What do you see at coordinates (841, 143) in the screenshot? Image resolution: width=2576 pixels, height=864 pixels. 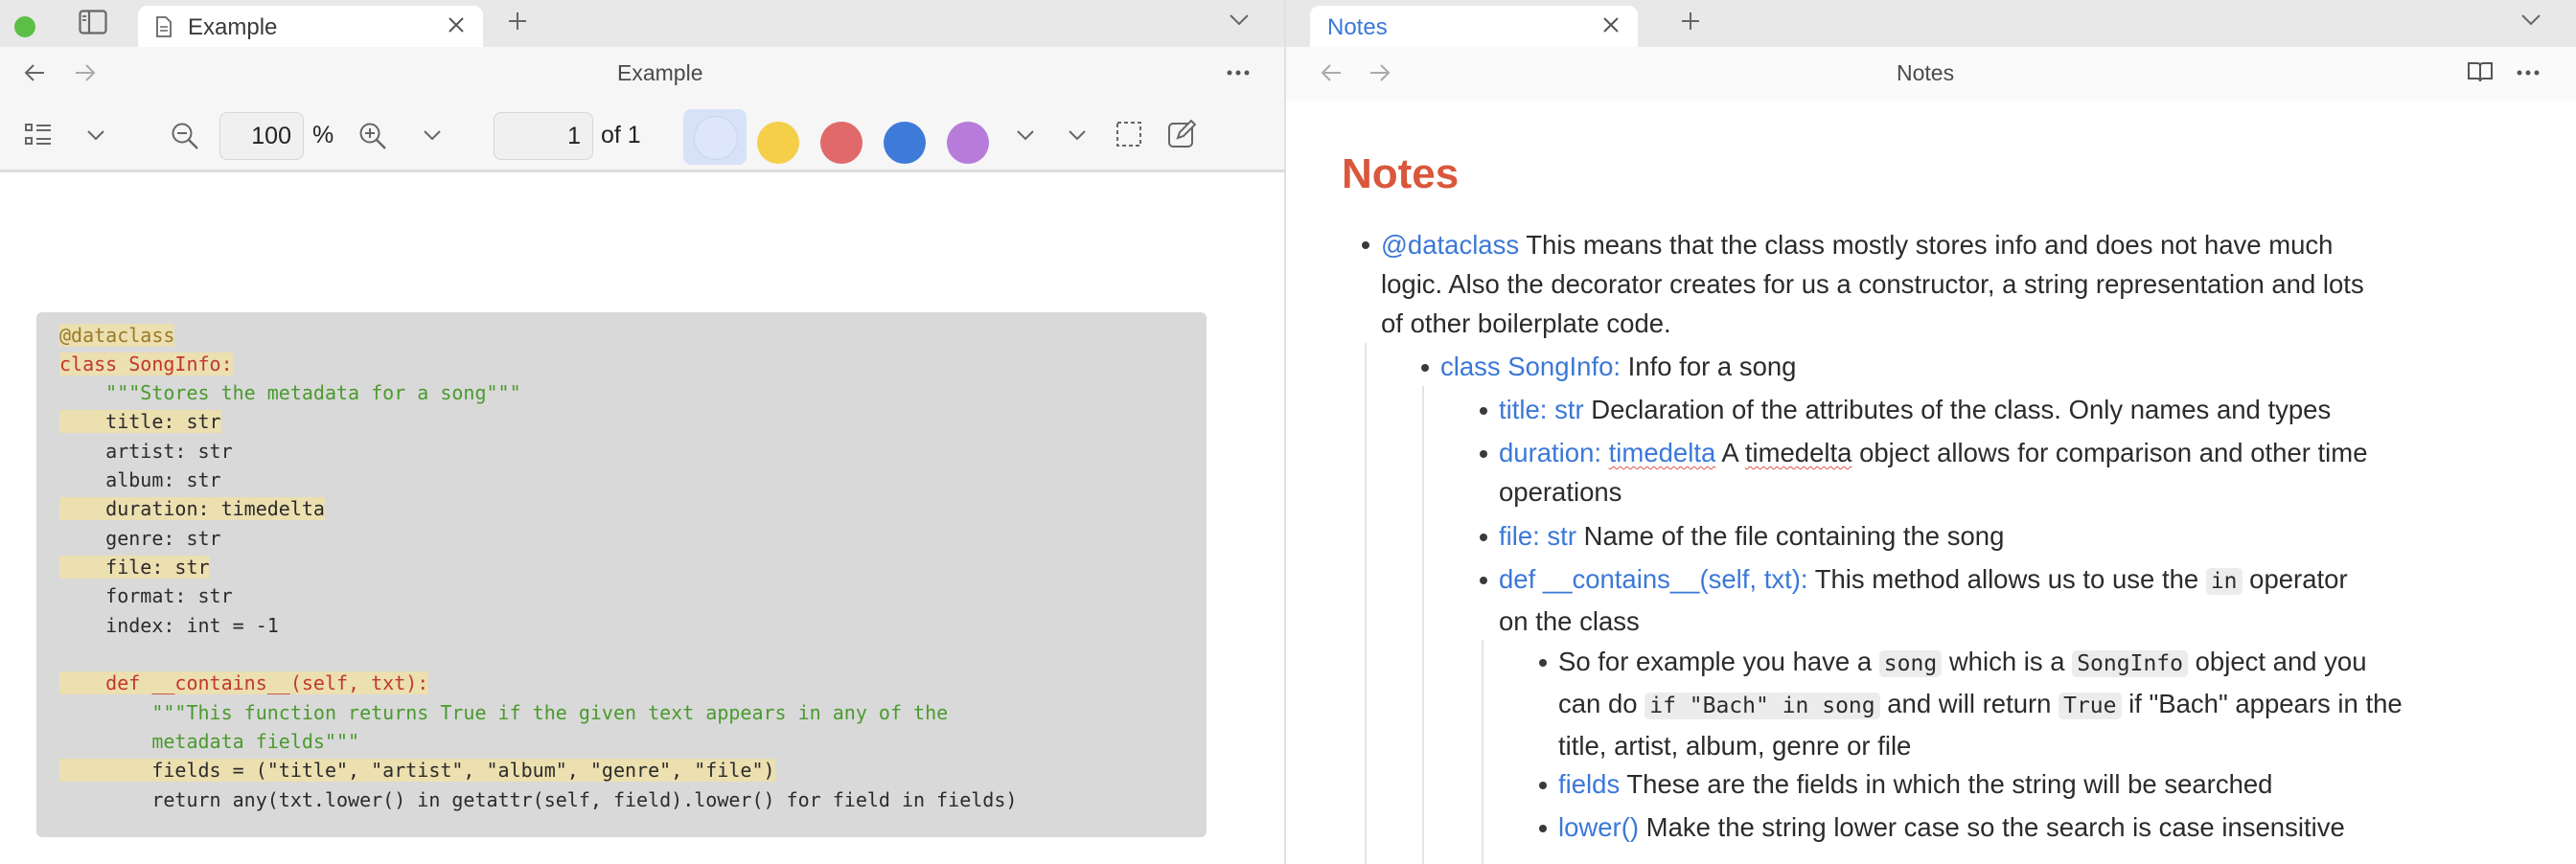 I see `color-swatch-red` at bounding box center [841, 143].